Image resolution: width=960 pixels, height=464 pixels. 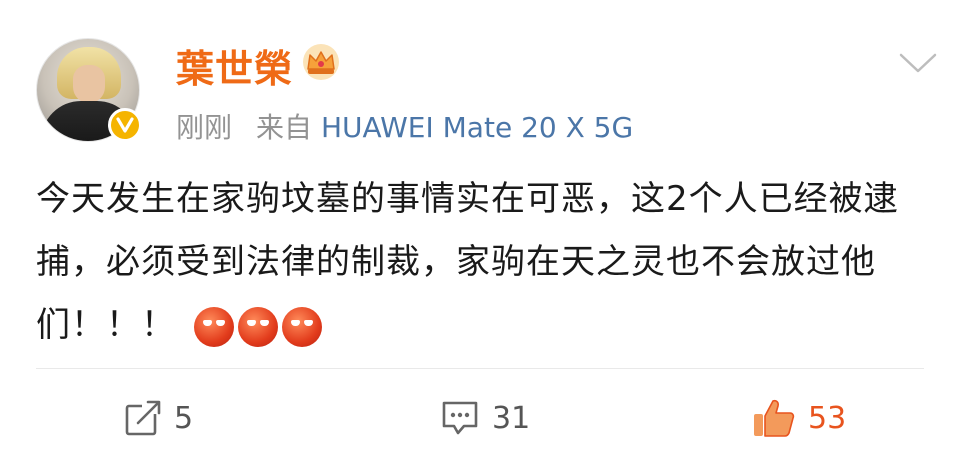 I want to click on repost-count: 5, so click(x=184, y=418).